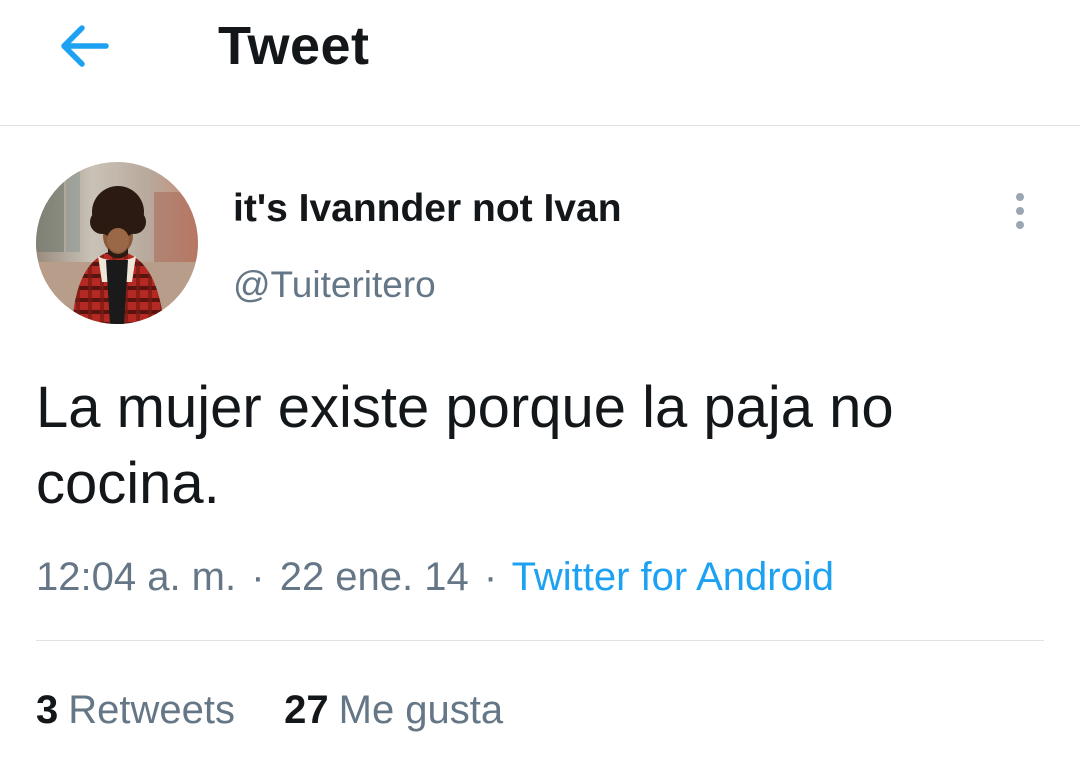 The image size is (1080, 770). Describe the element at coordinates (294, 46) in the screenshot. I see `page-title: Tweet` at that location.